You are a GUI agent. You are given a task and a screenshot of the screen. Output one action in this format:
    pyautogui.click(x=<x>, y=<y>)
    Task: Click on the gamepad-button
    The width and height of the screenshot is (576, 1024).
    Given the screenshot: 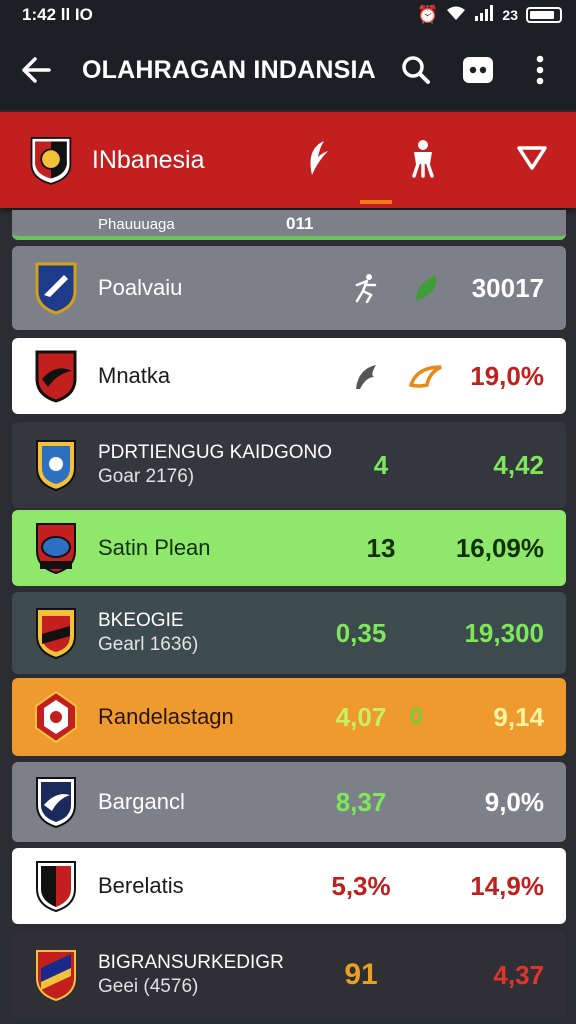 What is the action you would take?
    pyautogui.click(x=478, y=70)
    